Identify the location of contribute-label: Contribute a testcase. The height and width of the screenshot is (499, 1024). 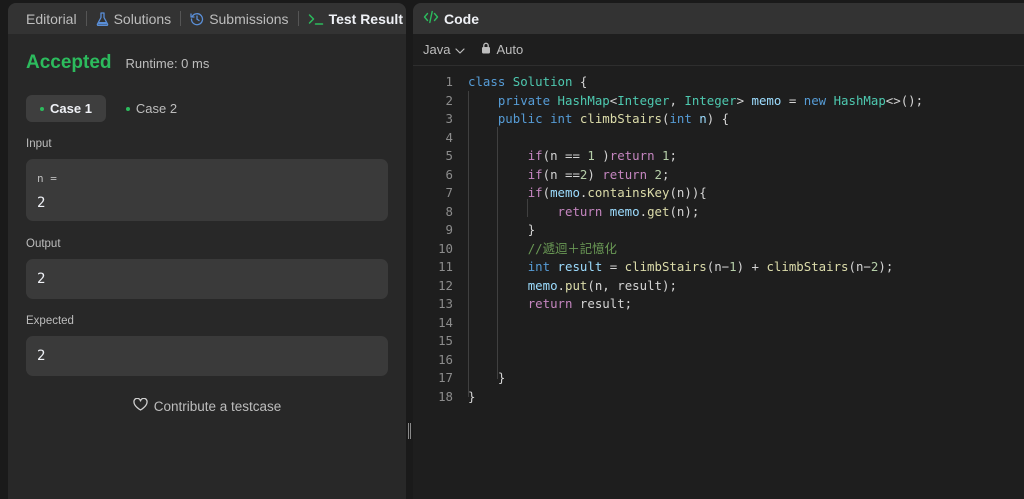
(217, 406).